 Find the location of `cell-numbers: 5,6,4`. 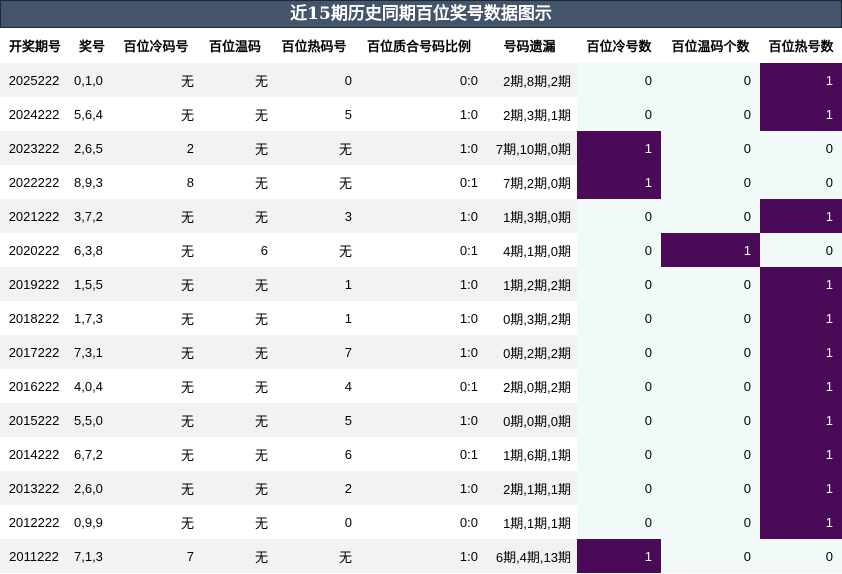

cell-numbers: 5,6,4 is located at coordinates (92, 114).